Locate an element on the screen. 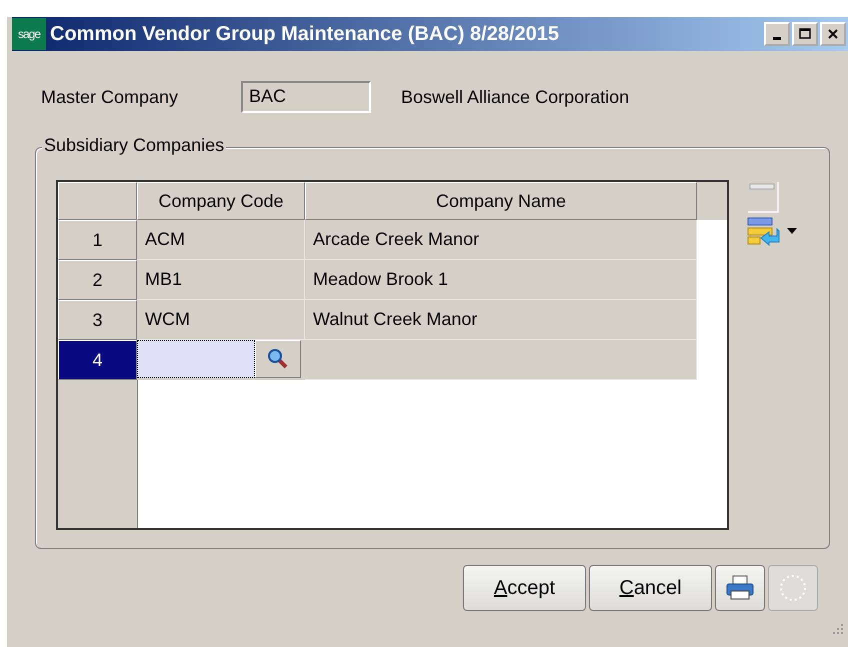  row-header: 2 is located at coordinates (97, 280).